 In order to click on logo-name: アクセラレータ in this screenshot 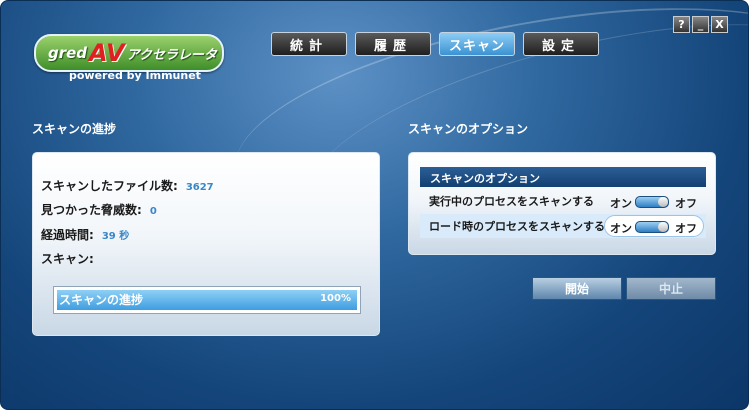, I will do `click(171, 55)`.